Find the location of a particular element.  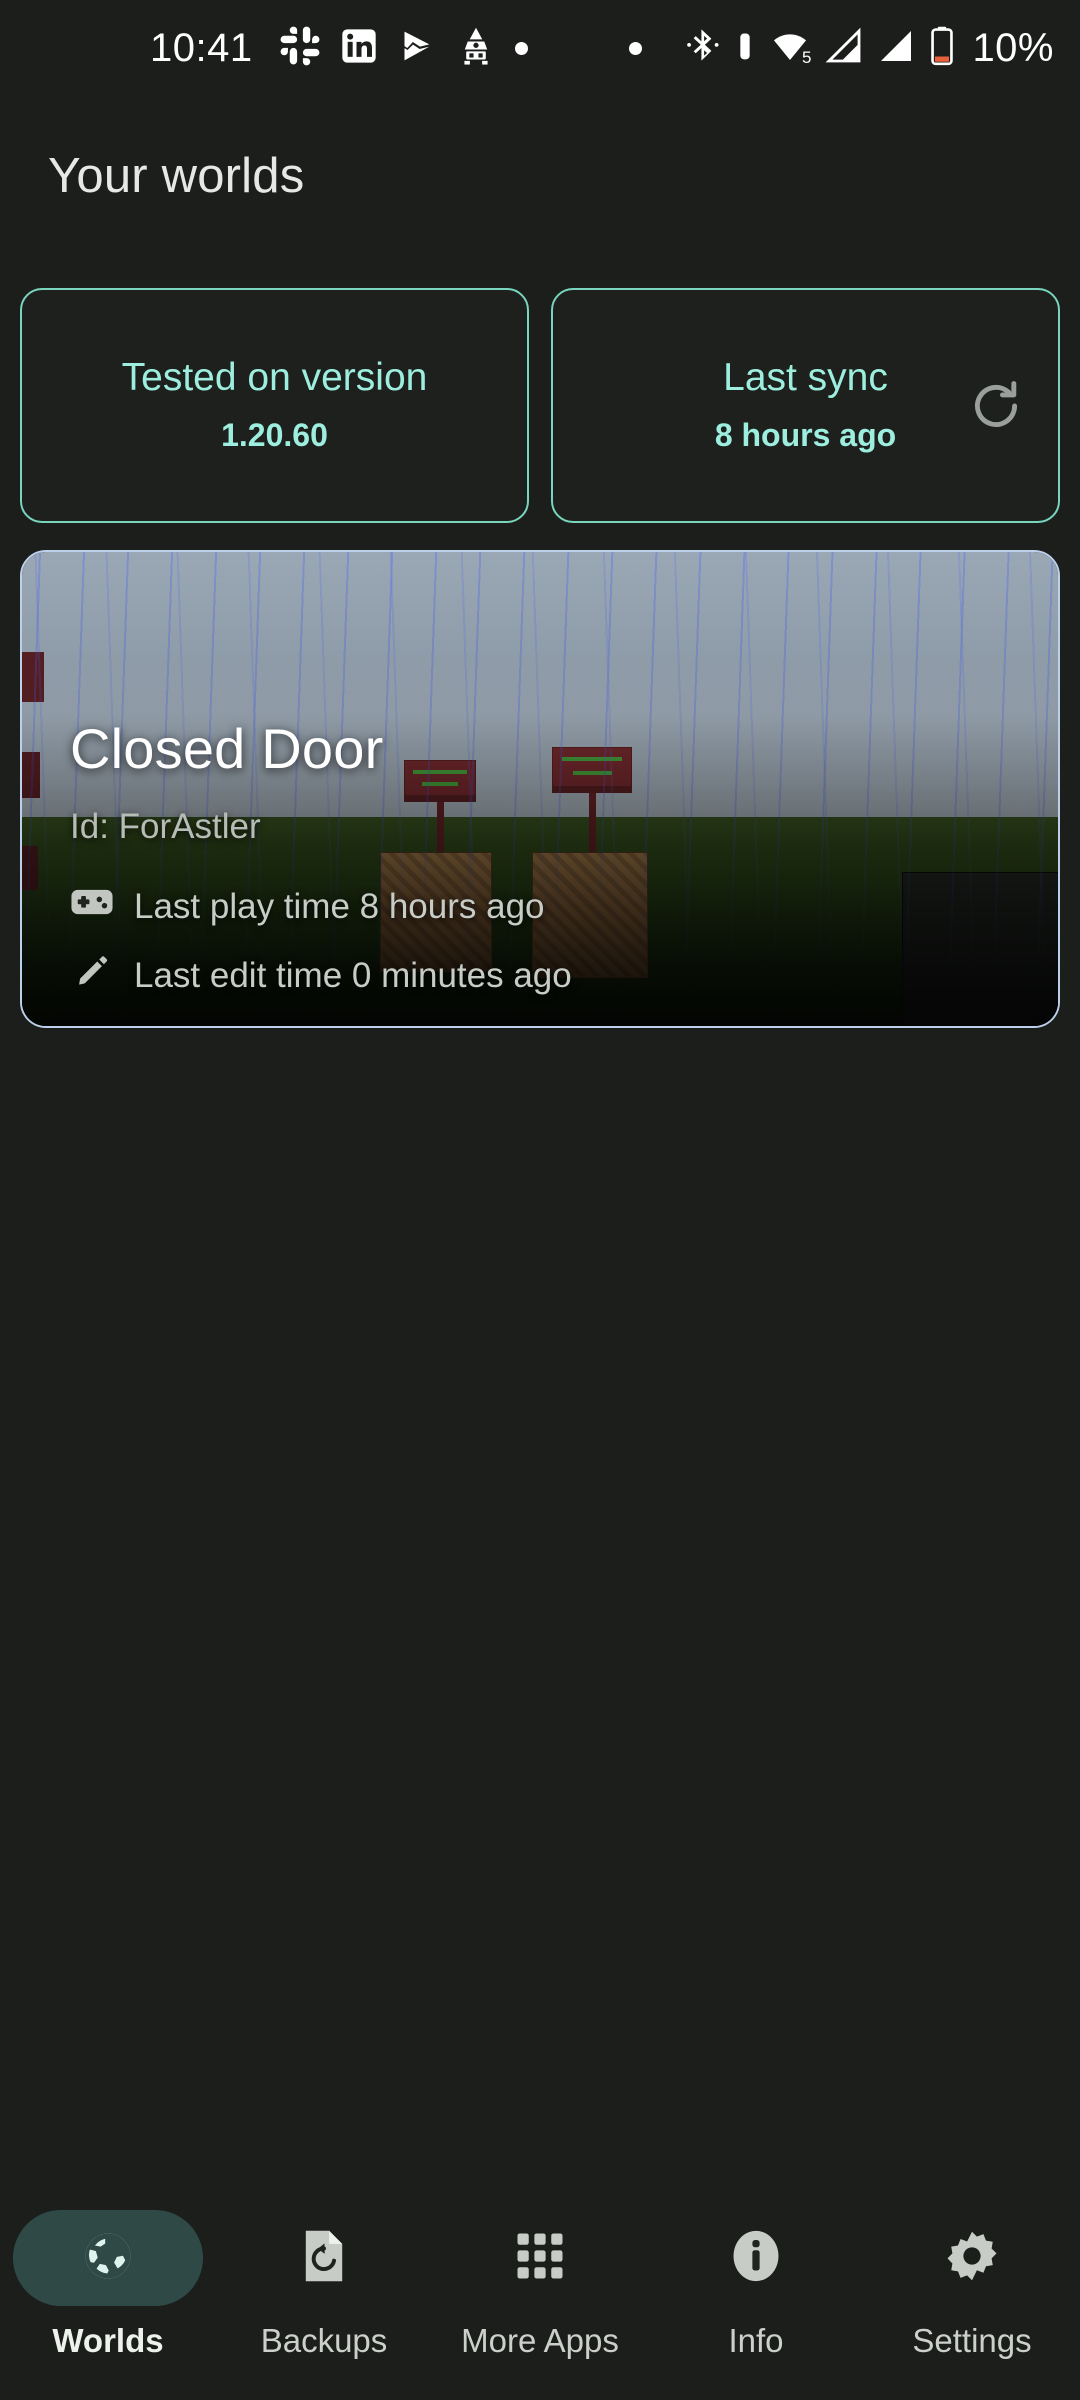

page-title: Your worlds is located at coordinates (176, 176).